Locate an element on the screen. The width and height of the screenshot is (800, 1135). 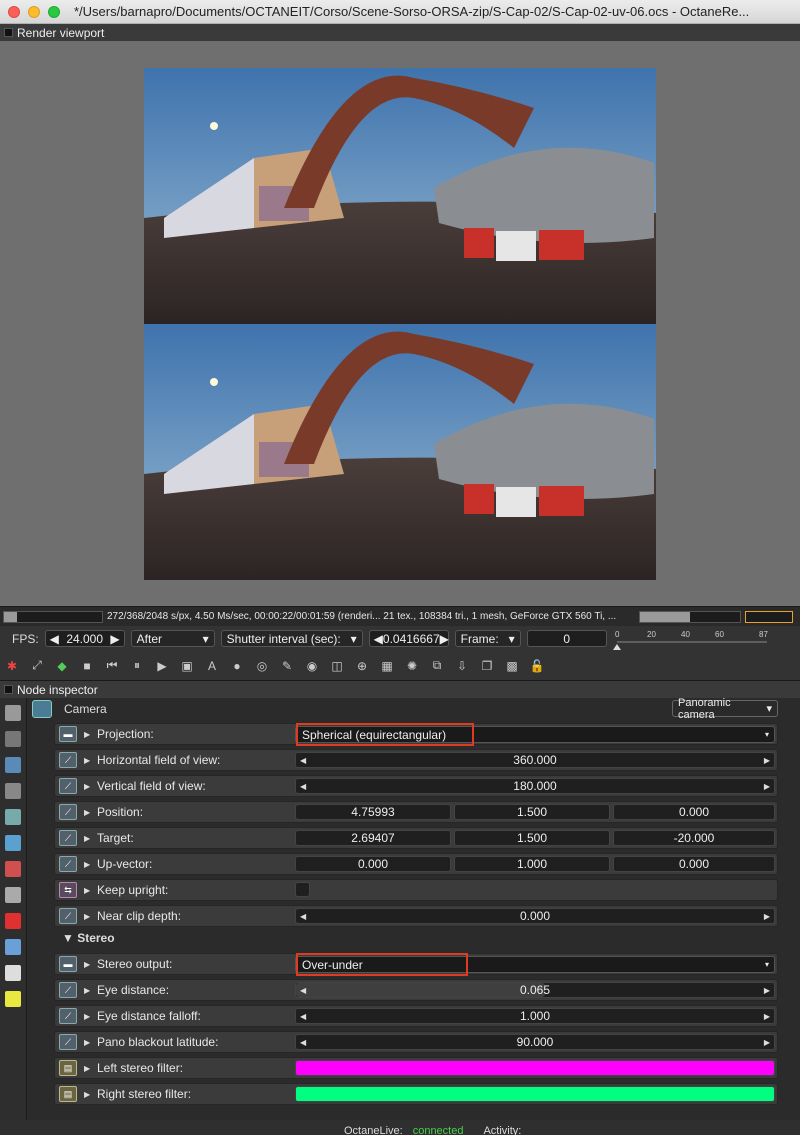
restart-icon: ⏮ is located at coordinates (112, 666).